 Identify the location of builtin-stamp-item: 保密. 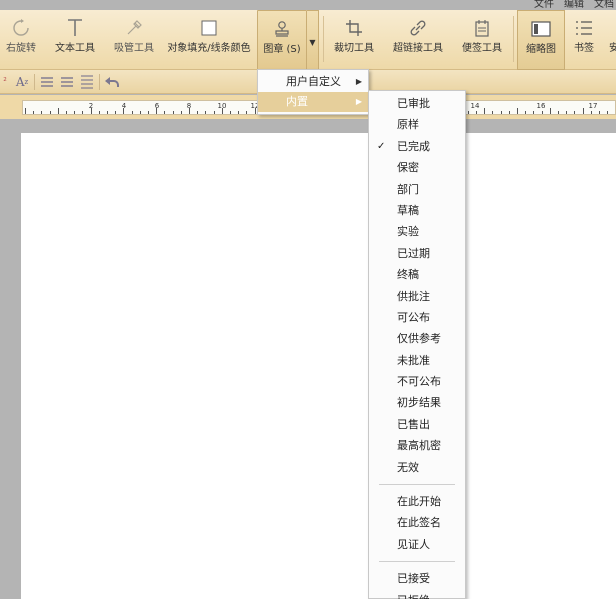
(417, 167).